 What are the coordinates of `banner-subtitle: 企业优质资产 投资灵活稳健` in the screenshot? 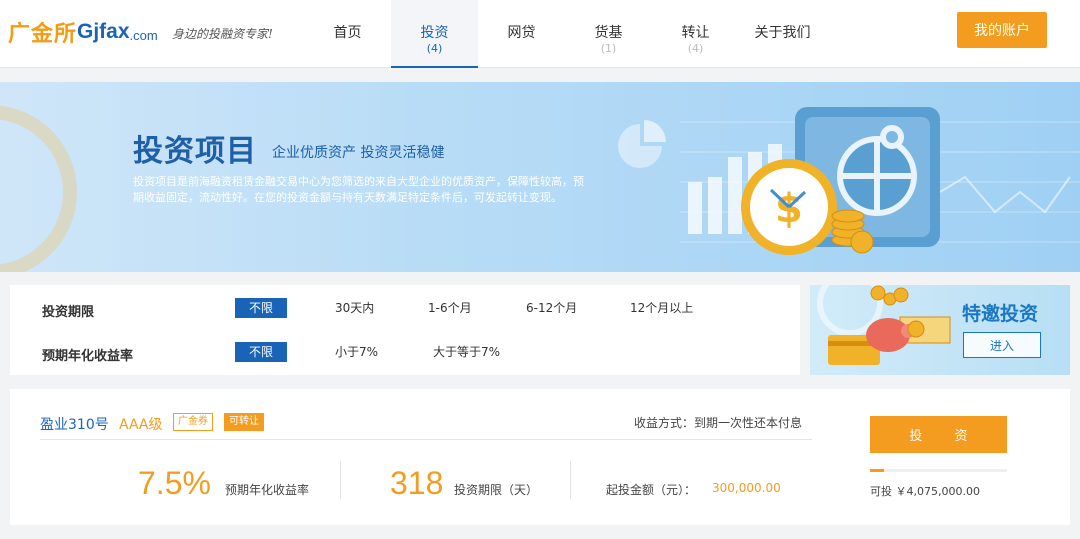 It's located at (358, 153).